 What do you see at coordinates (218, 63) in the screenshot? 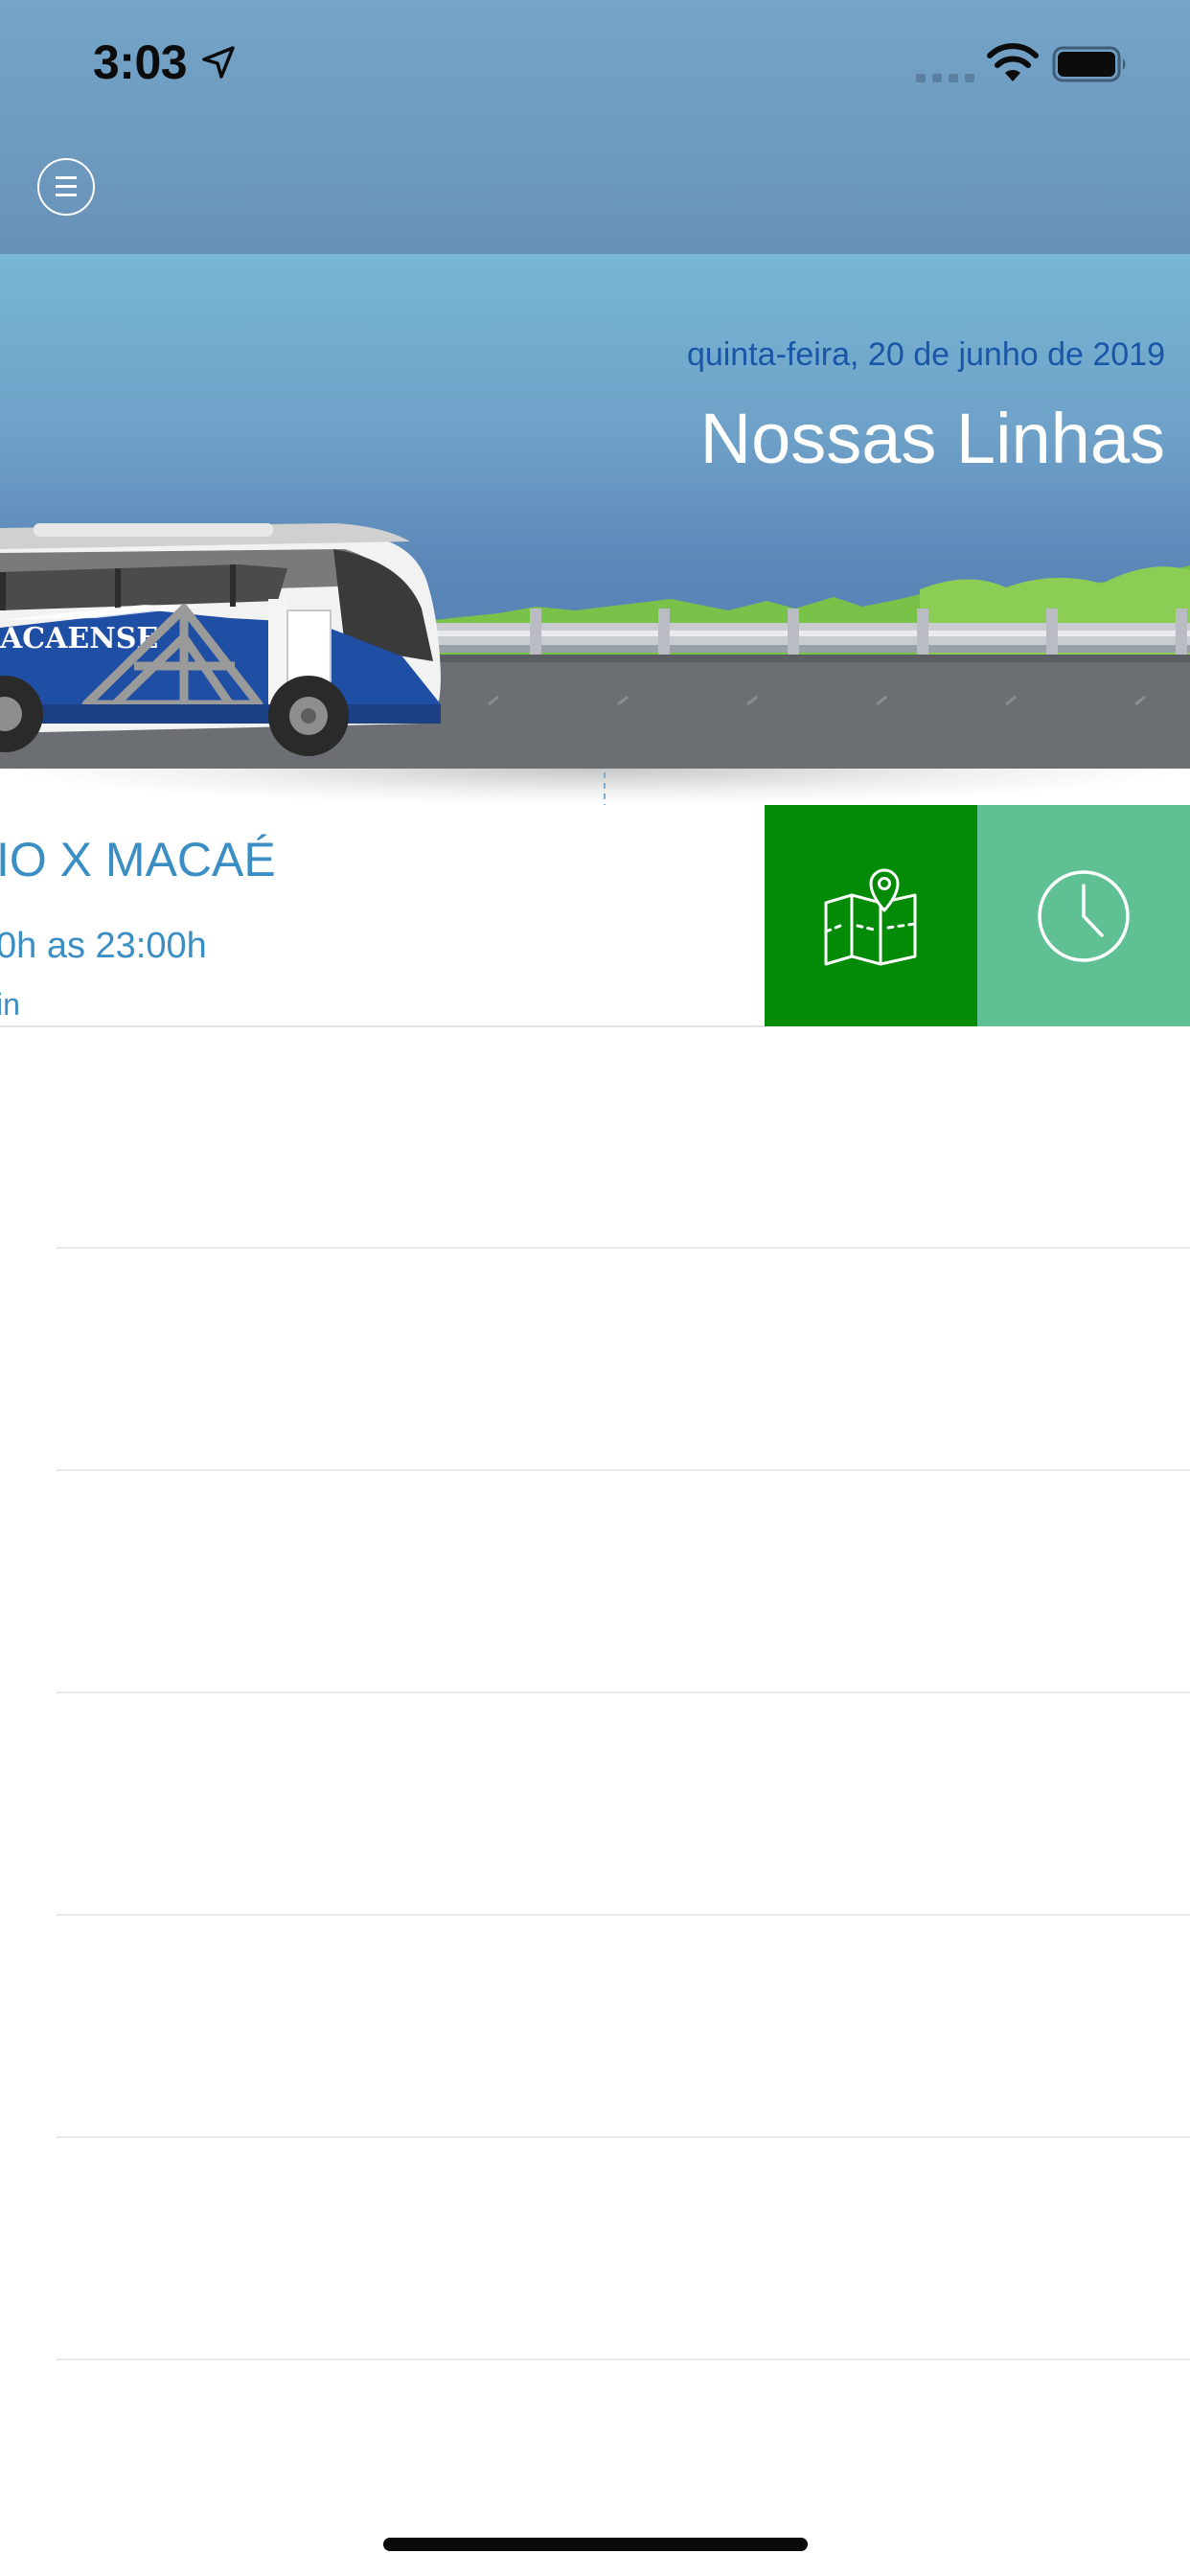
I see `location-arrow-icon` at bounding box center [218, 63].